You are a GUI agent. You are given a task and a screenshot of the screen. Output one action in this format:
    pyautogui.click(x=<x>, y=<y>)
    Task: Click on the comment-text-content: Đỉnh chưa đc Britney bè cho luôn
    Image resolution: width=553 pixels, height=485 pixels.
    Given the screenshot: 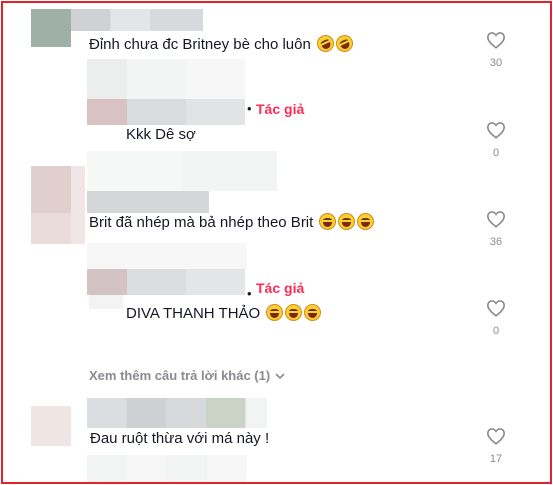 What is the action you would take?
    pyautogui.click(x=200, y=44)
    